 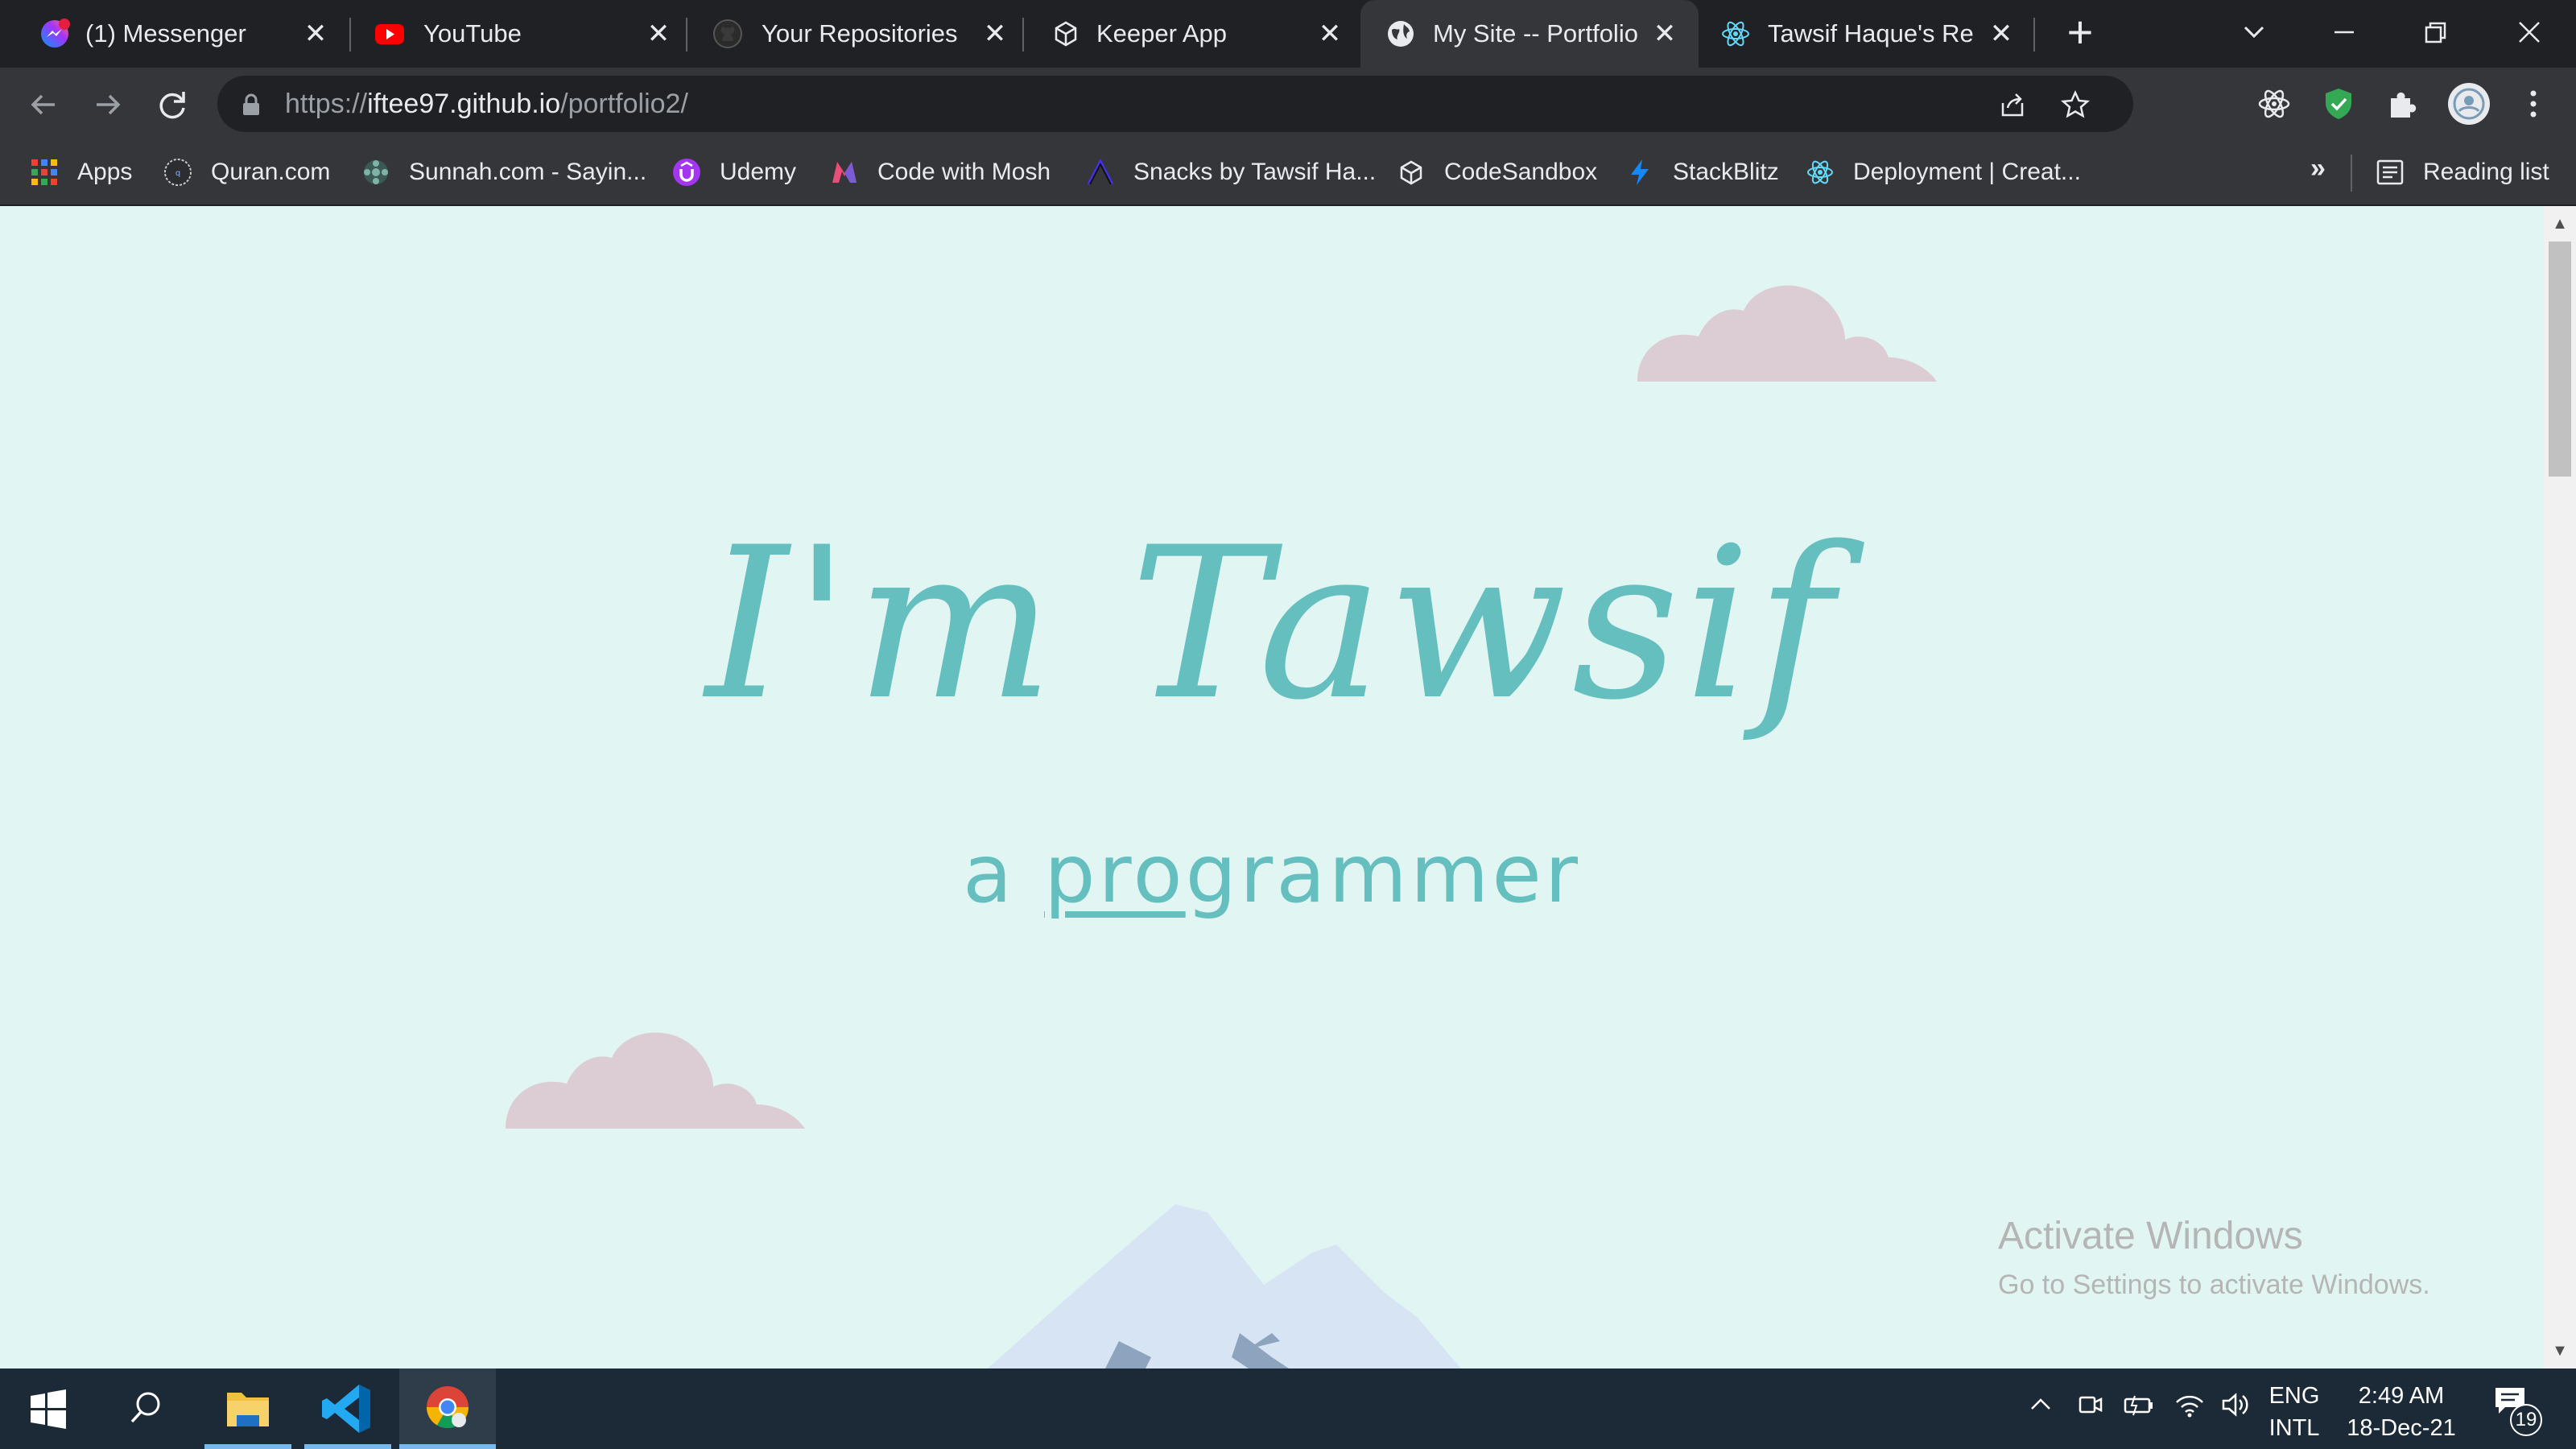 What do you see at coordinates (2294, 1412) in the screenshot?
I see `input-language-indicator: ENG INTL` at bounding box center [2294, 1412].